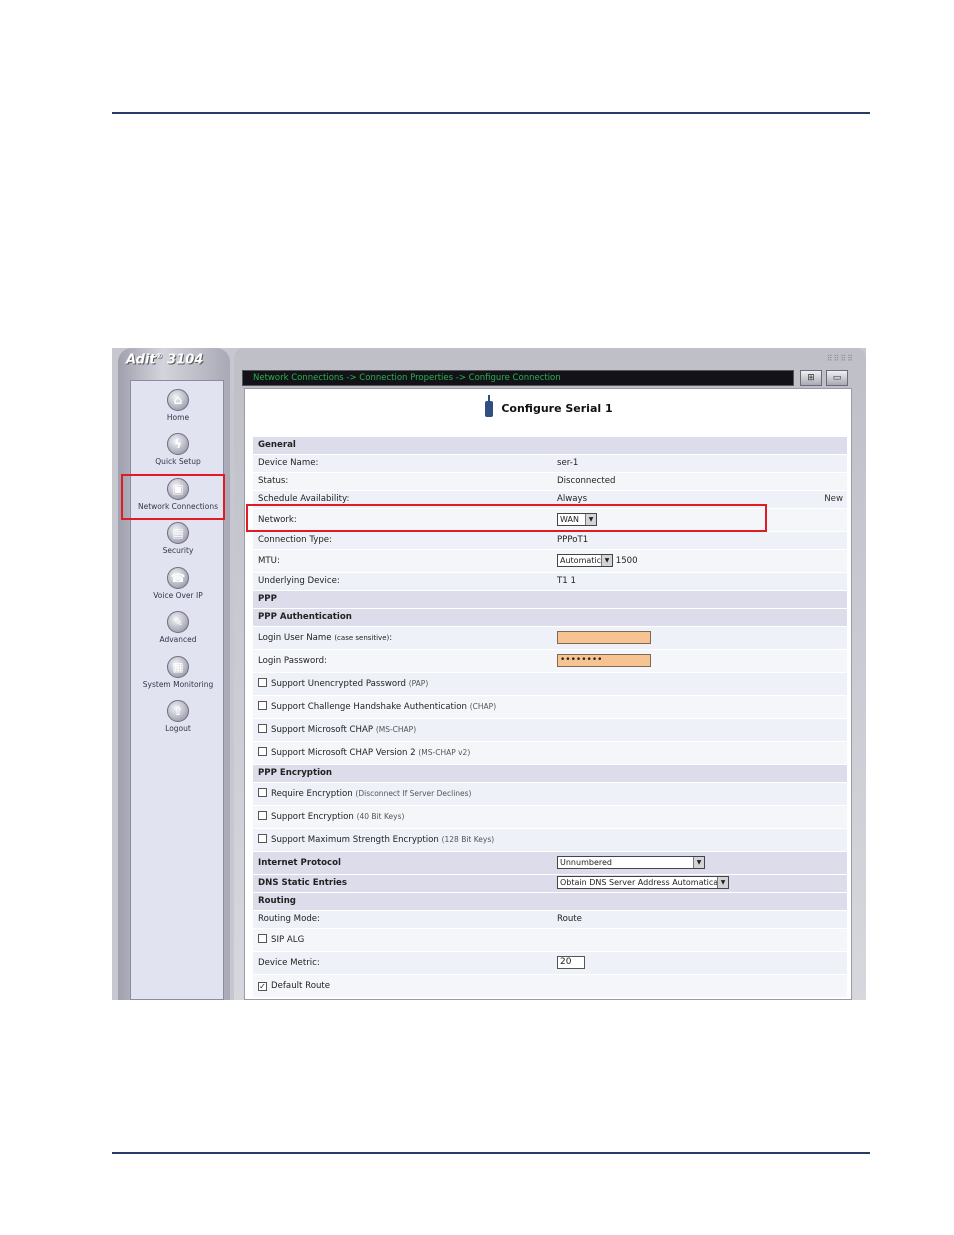  What do you see at coordinates (262, 728) in the screenshot?
I see `mschap-checkbox` at bounding box center [262, 728].